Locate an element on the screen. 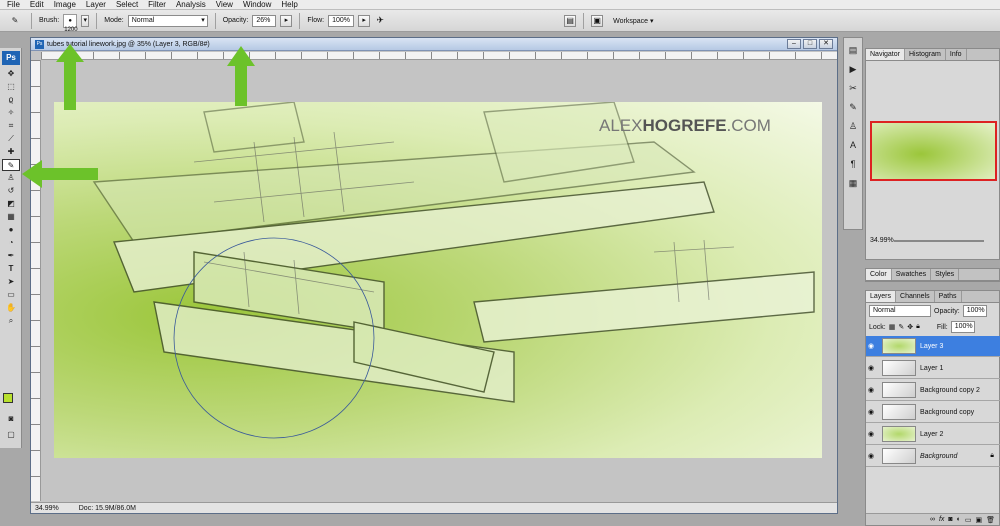  layer-row: ◉ Background copy 2 is located at coordinates (933, 390).